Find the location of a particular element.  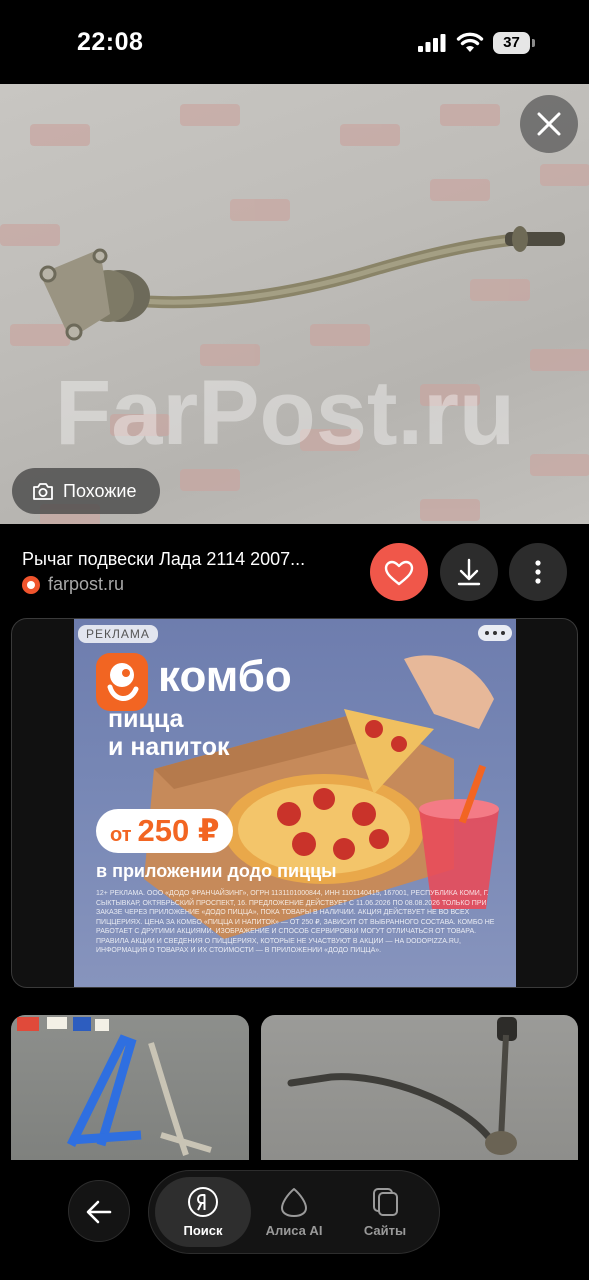

tab-sites: Сайты is located at coordinates (385, 1212).